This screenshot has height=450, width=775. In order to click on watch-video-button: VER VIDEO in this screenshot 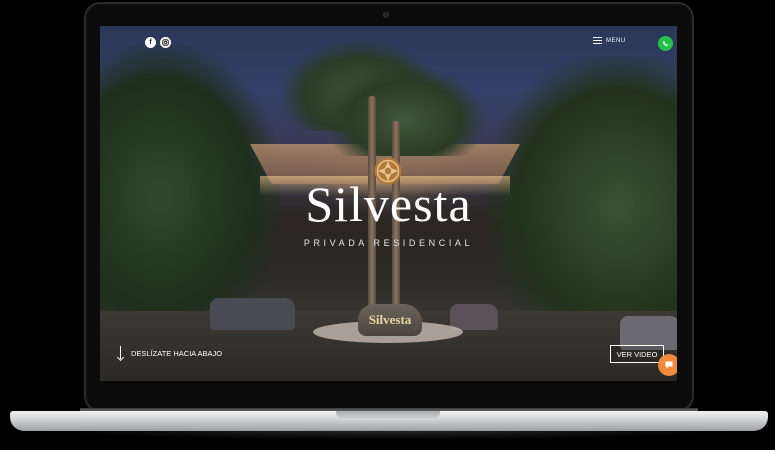, I will do `click(637, 354)`.